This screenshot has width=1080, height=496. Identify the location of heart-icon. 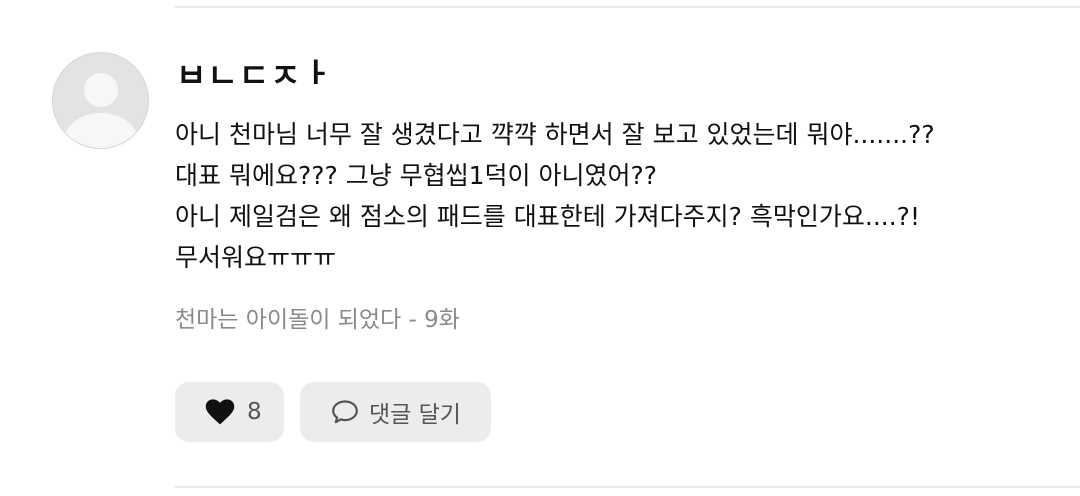
(220, 412).